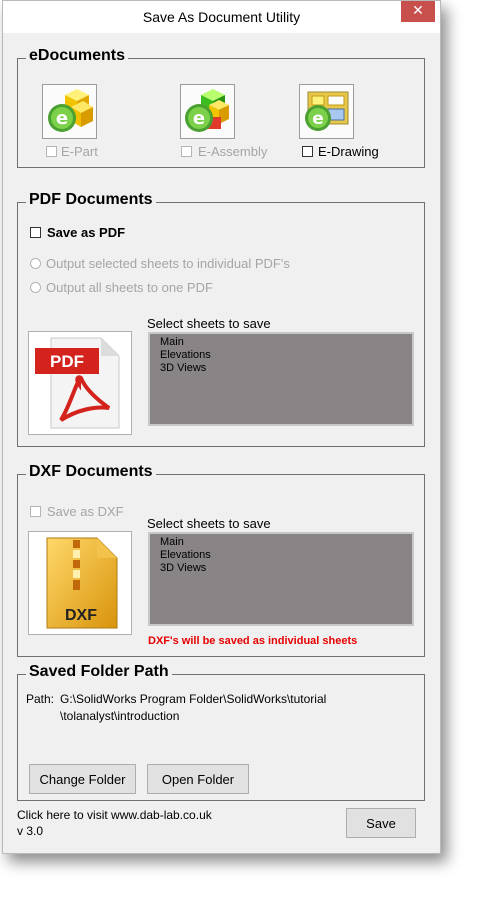  What do you see at coordinates (253, 641) in the screenshot?
I see `dxf-note: DXF's will be saved as individual sheets` at bounding box center [253, 641].